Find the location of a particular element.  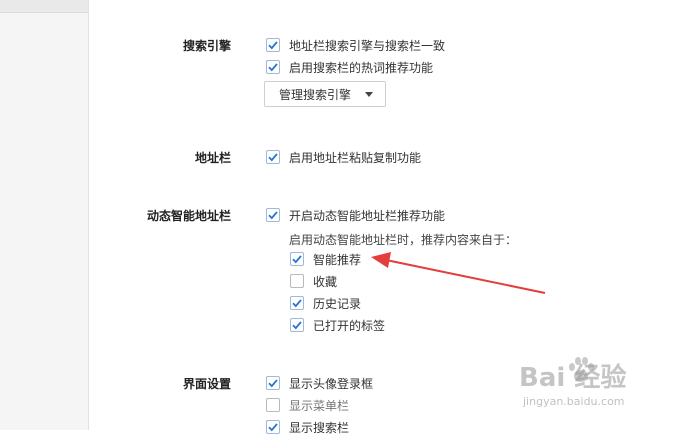

section-label-search: 搜索引擎 is located at coordinates (206, 46).